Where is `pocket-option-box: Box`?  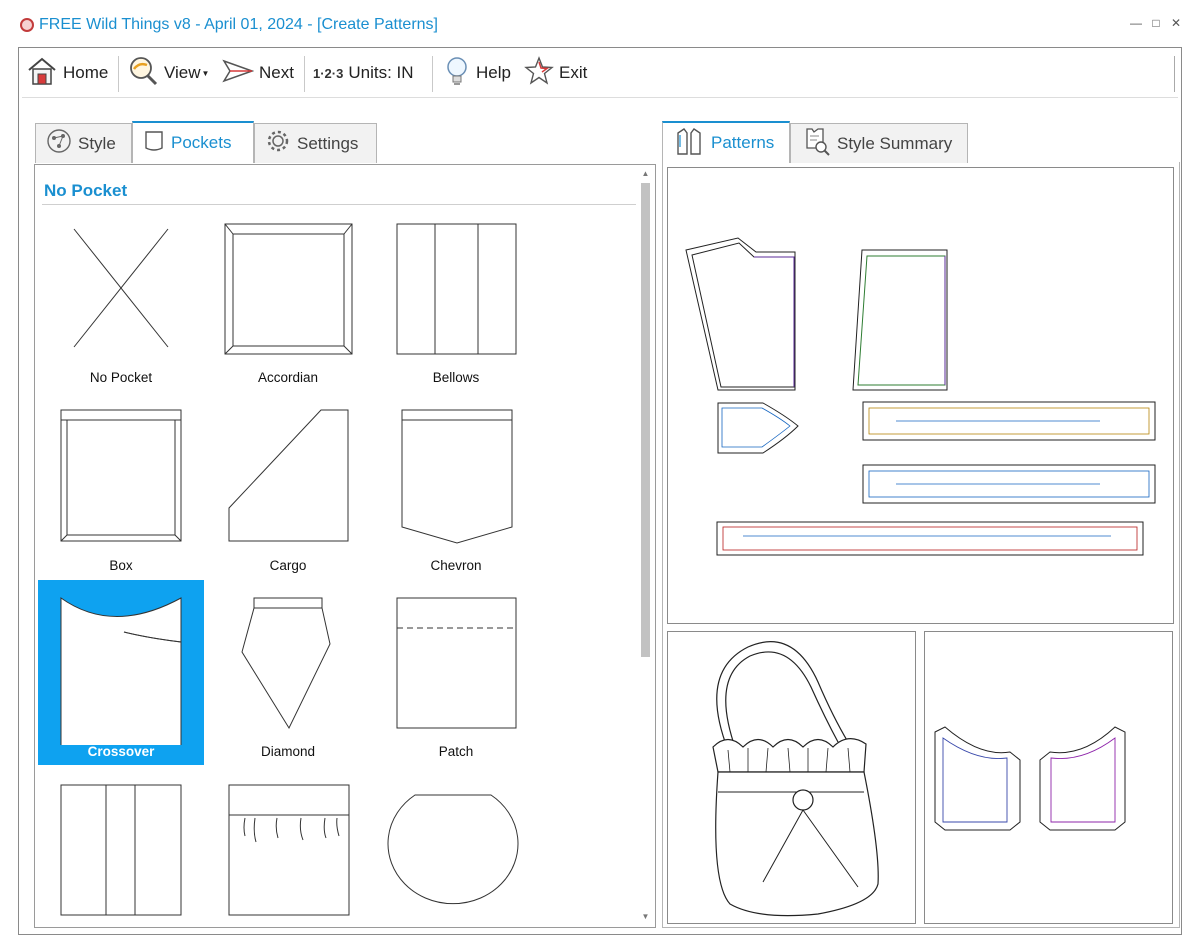 pocket-option-box: Box is located at coordinates (121, 487).